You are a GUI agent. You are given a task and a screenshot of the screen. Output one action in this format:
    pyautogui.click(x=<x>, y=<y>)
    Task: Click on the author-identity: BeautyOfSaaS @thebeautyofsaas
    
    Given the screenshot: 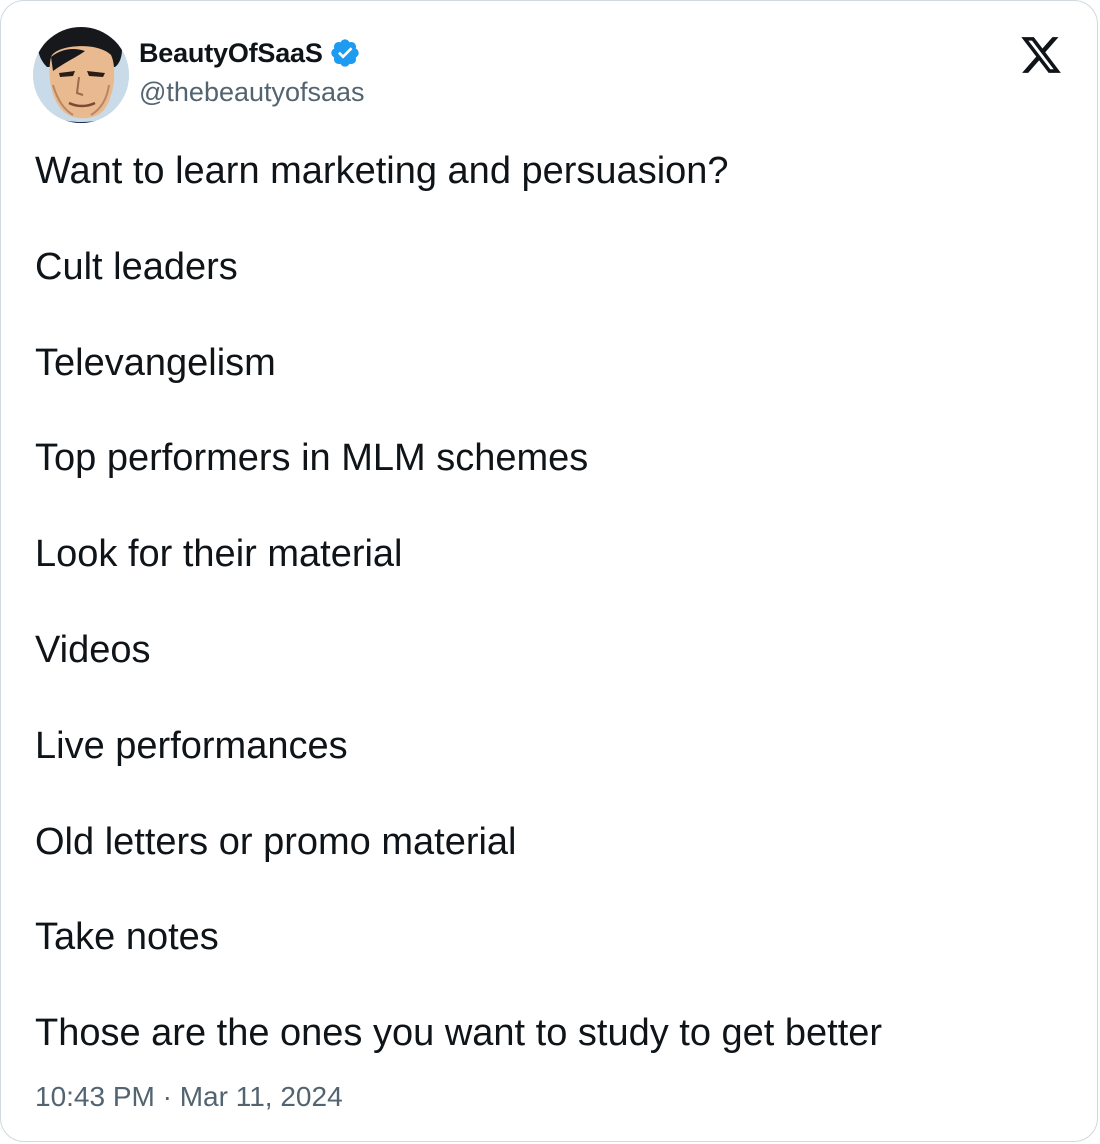 What is the action you would take?
    pyautogui.click(x=252, y=70)
    